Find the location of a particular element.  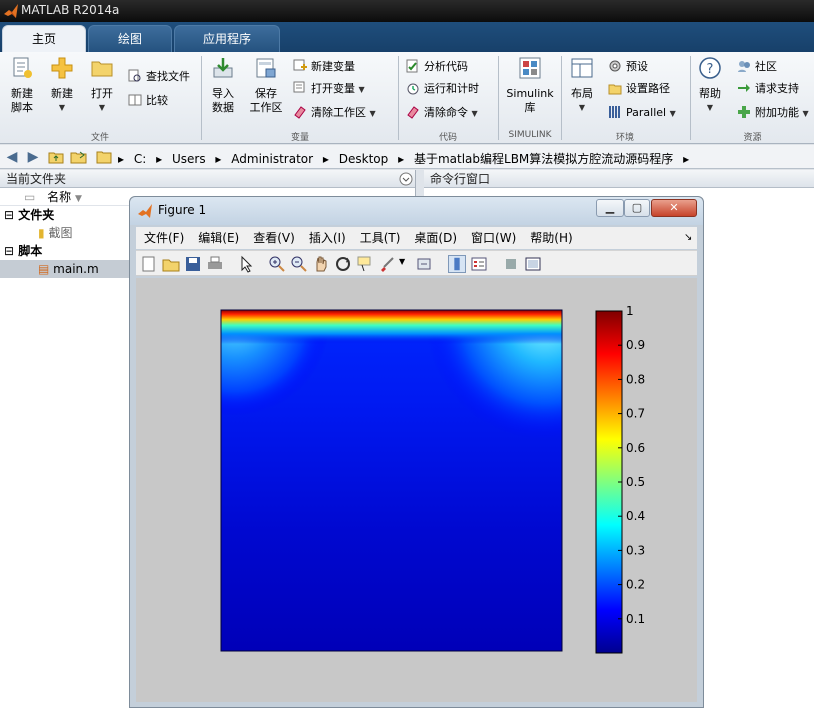

dock-arrow-icon: ↘ is located at coordinates (688, 238).